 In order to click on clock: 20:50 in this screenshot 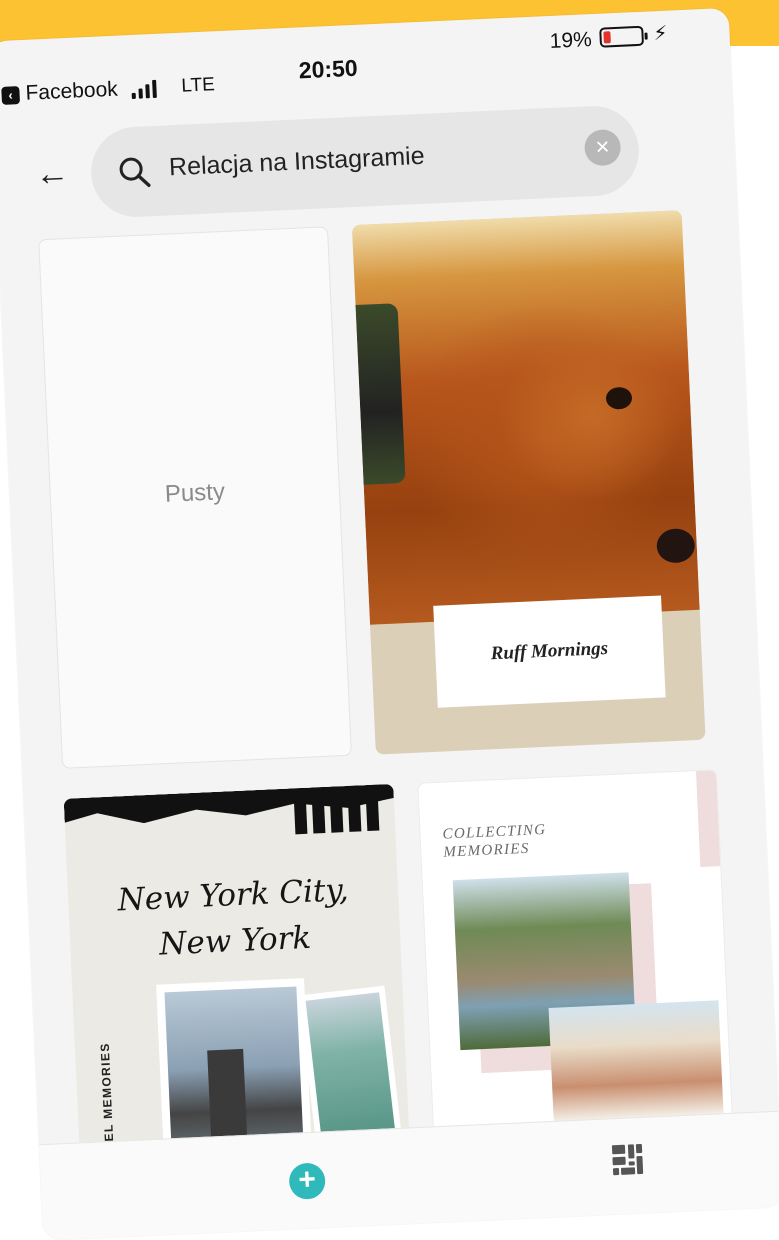, I will do `click(328, 69)`.